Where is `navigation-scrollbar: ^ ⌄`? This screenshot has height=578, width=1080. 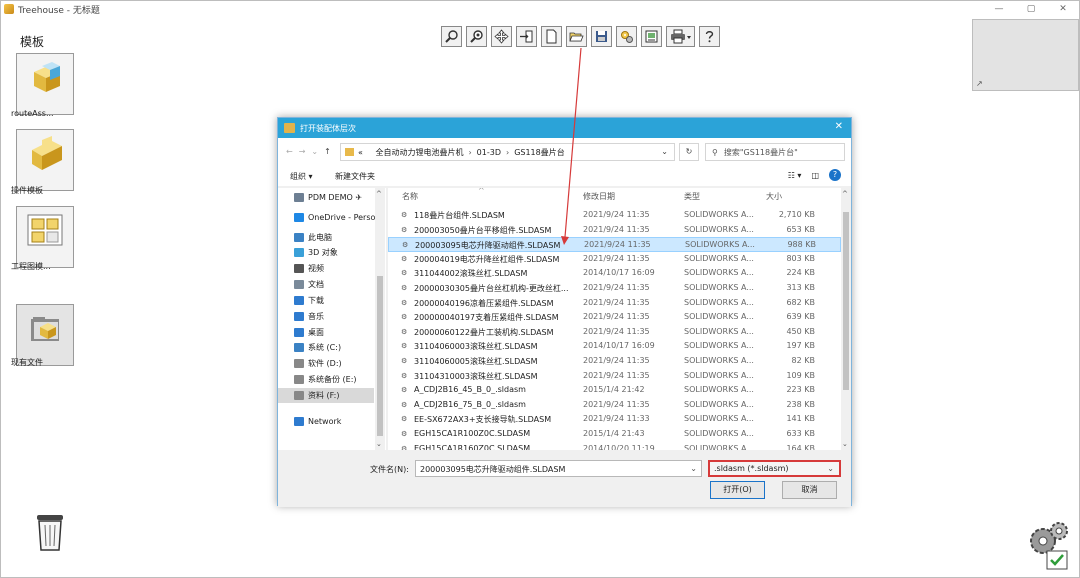
navigation-scrollbar: ^ ⌄ is located at coordinates (380, 319).